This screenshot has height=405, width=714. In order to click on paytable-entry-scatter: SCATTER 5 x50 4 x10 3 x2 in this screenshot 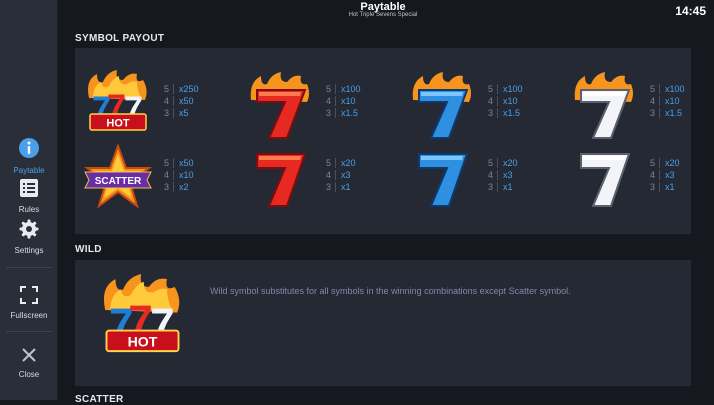, I will do `click(153, 179)`.